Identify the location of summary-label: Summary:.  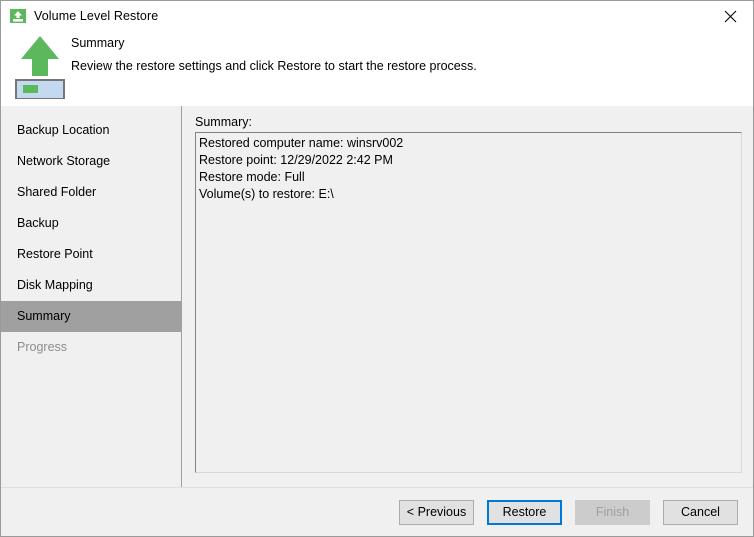
(223, 122).